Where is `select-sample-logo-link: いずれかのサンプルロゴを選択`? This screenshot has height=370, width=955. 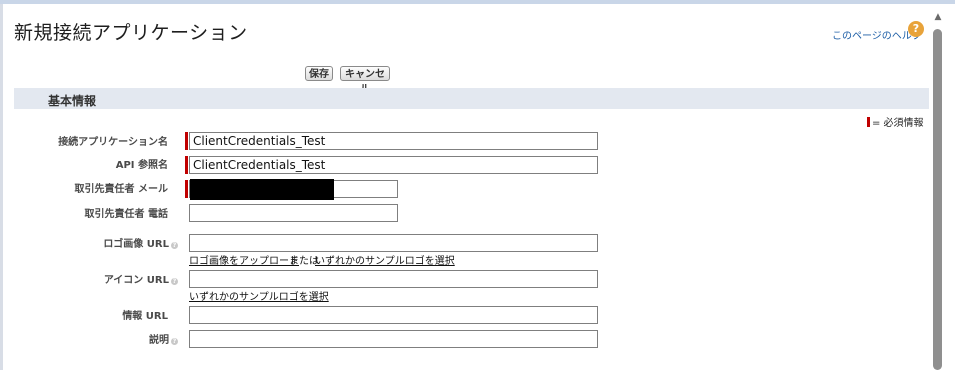 select-sample-logo-link: いずれかのサンプルロゴを選択 is located at coordinates (385, 259).